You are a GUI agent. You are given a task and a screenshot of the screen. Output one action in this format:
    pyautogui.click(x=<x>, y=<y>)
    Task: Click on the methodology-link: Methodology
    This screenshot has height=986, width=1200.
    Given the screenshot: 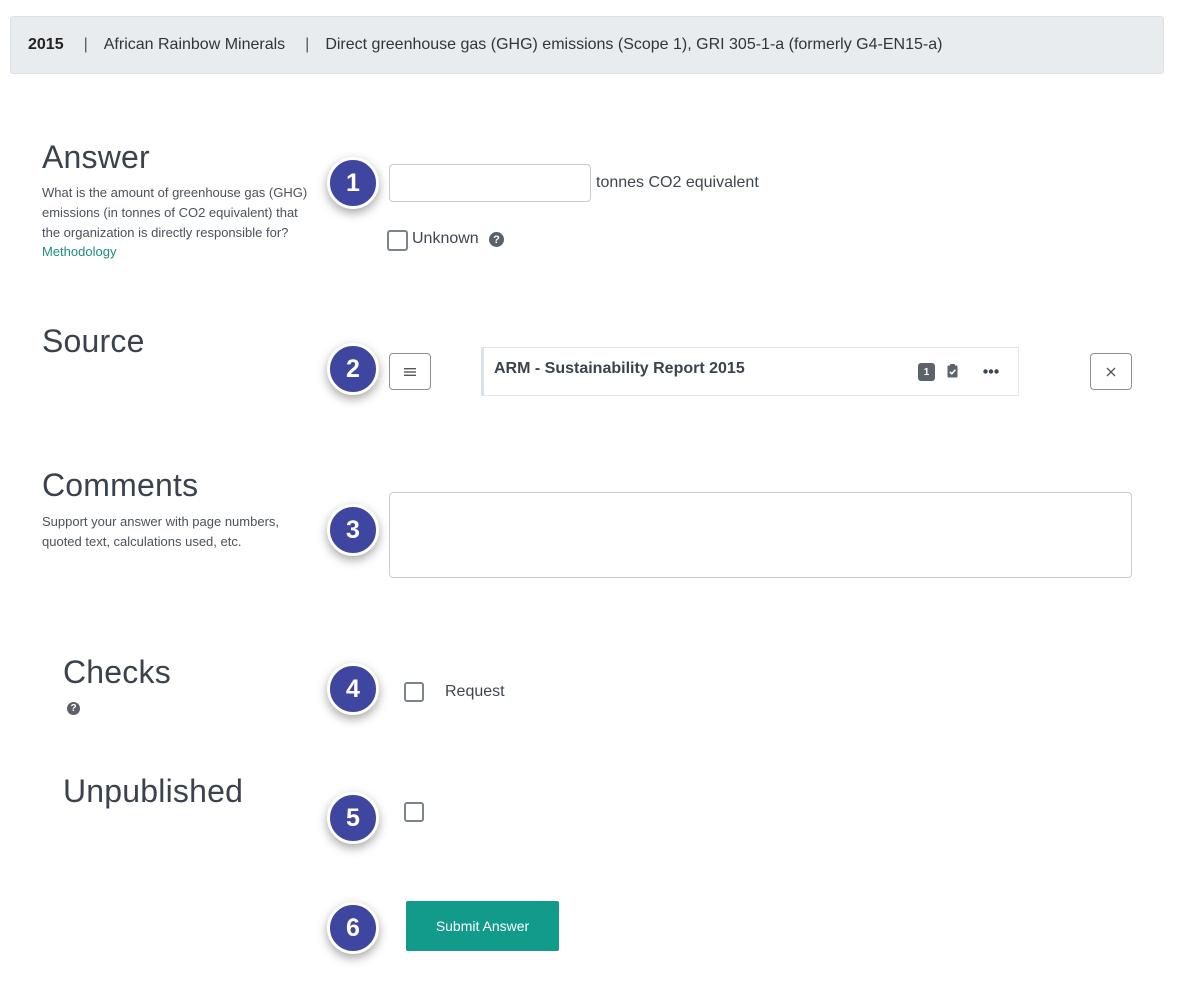 What is the action you would take?
    pyautogui.click(x=79, y=251)
    